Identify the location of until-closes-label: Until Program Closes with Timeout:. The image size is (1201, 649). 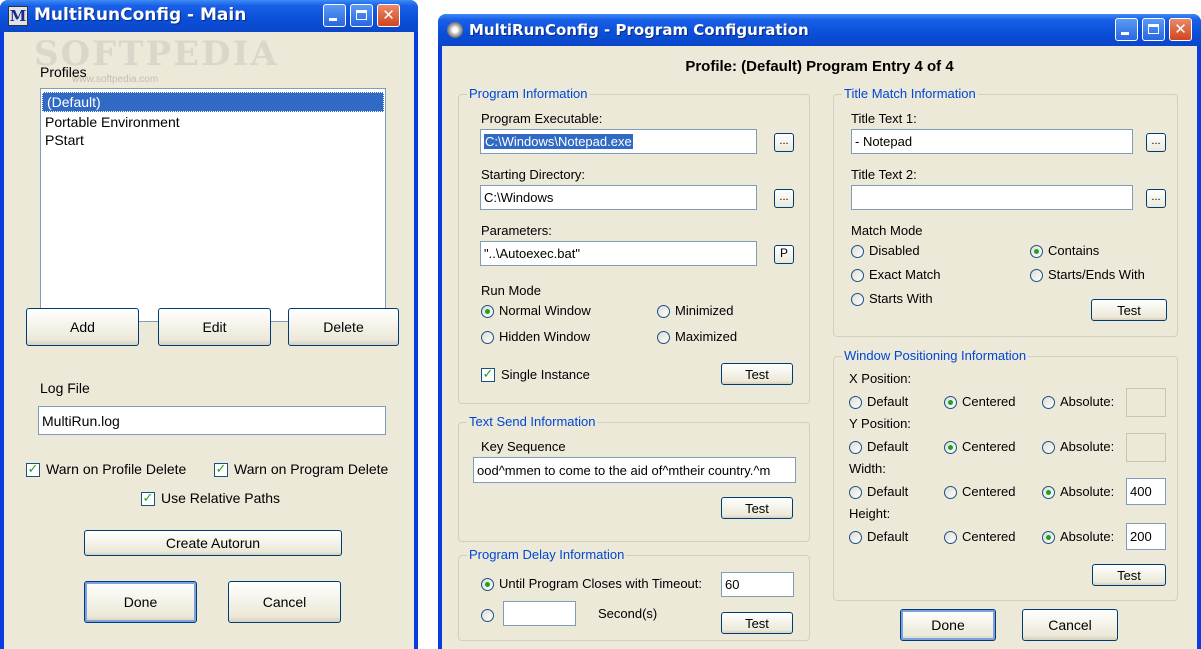
(601, 583).